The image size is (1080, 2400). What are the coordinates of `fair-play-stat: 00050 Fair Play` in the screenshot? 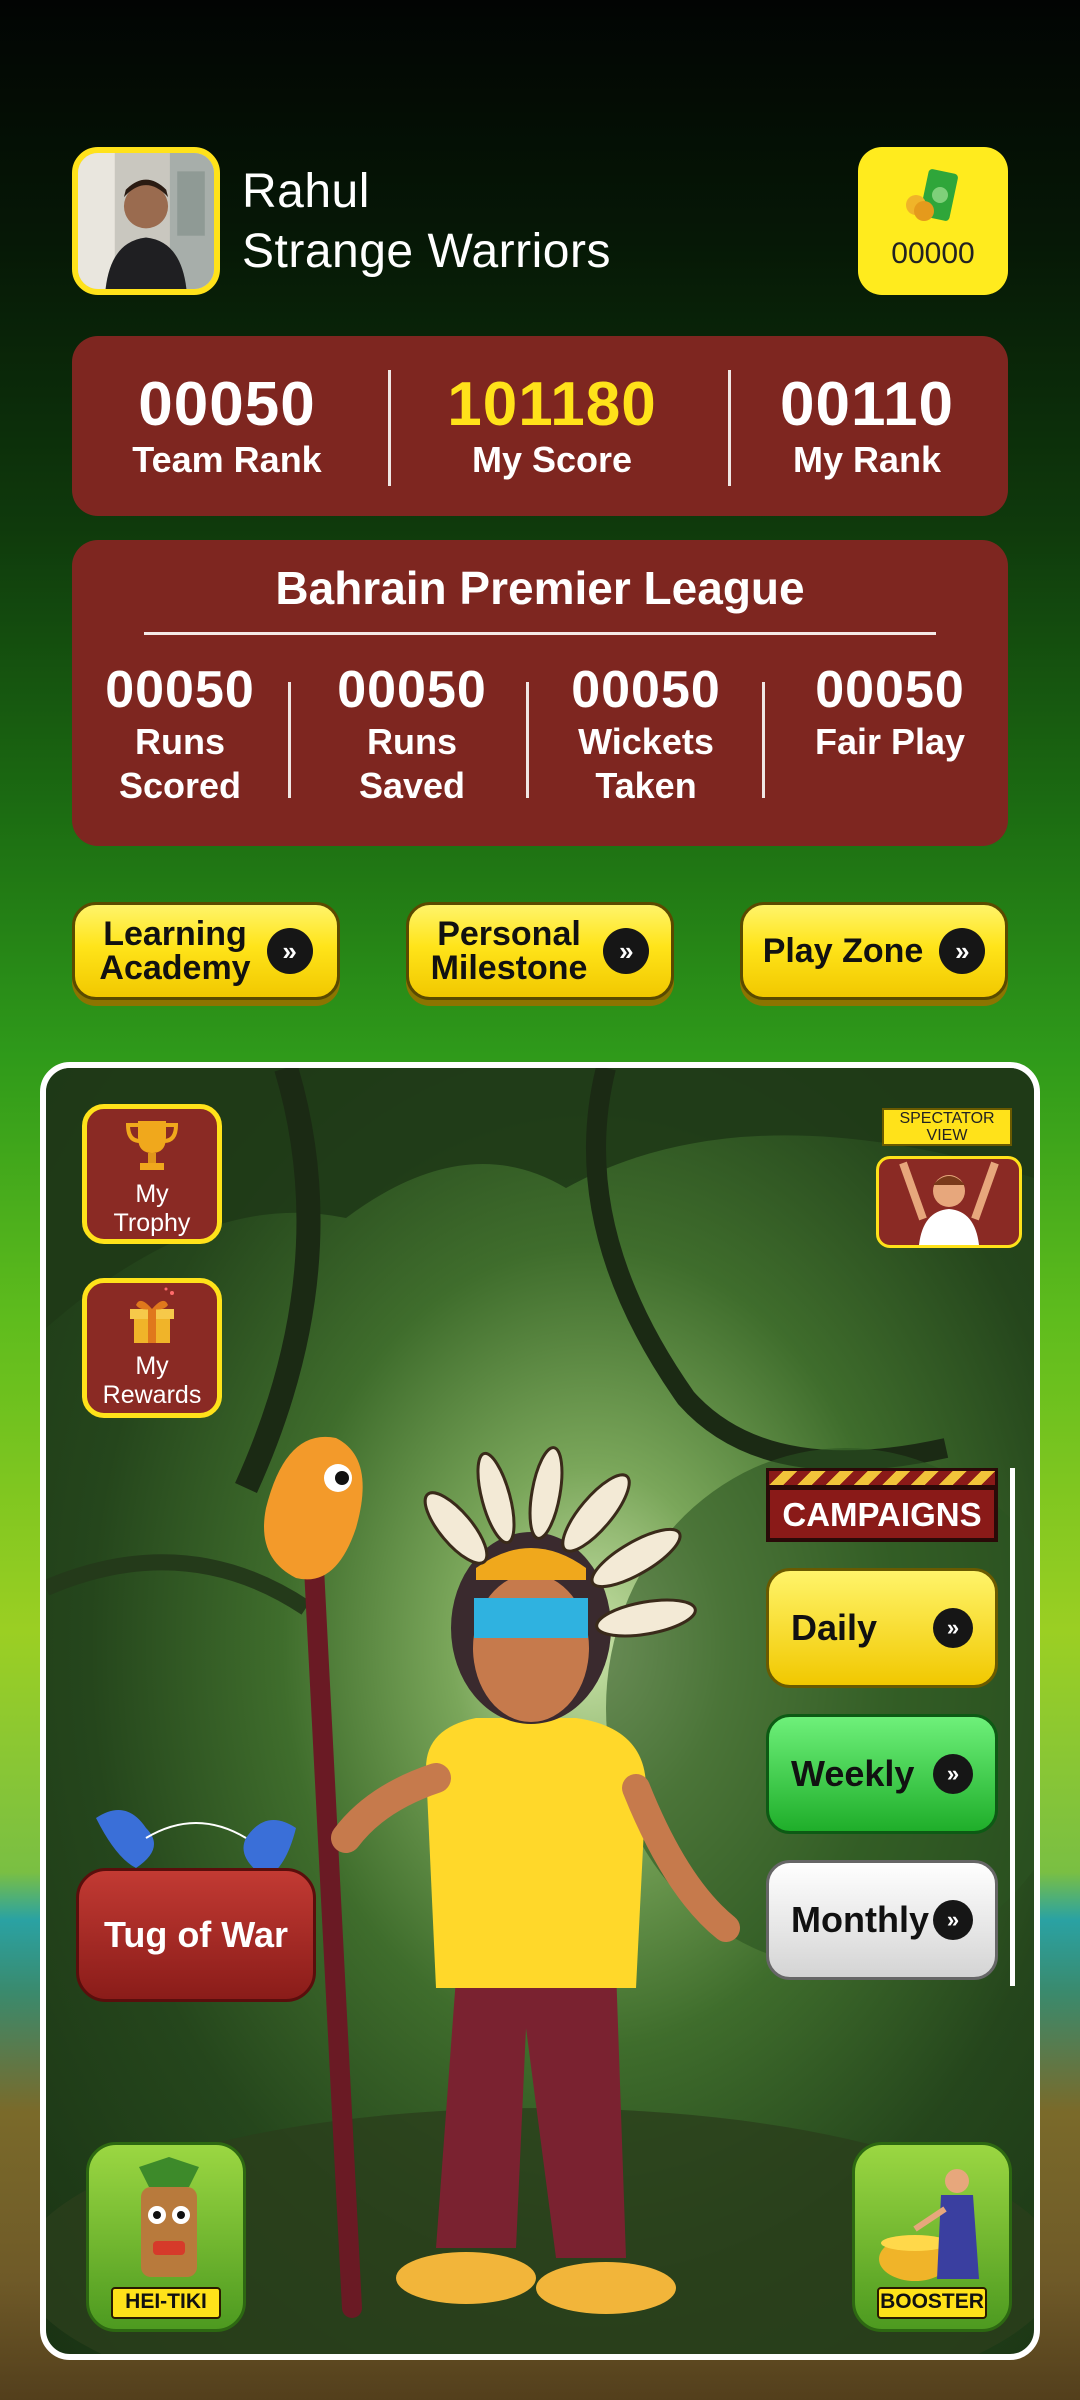 It's located at (890, 712).